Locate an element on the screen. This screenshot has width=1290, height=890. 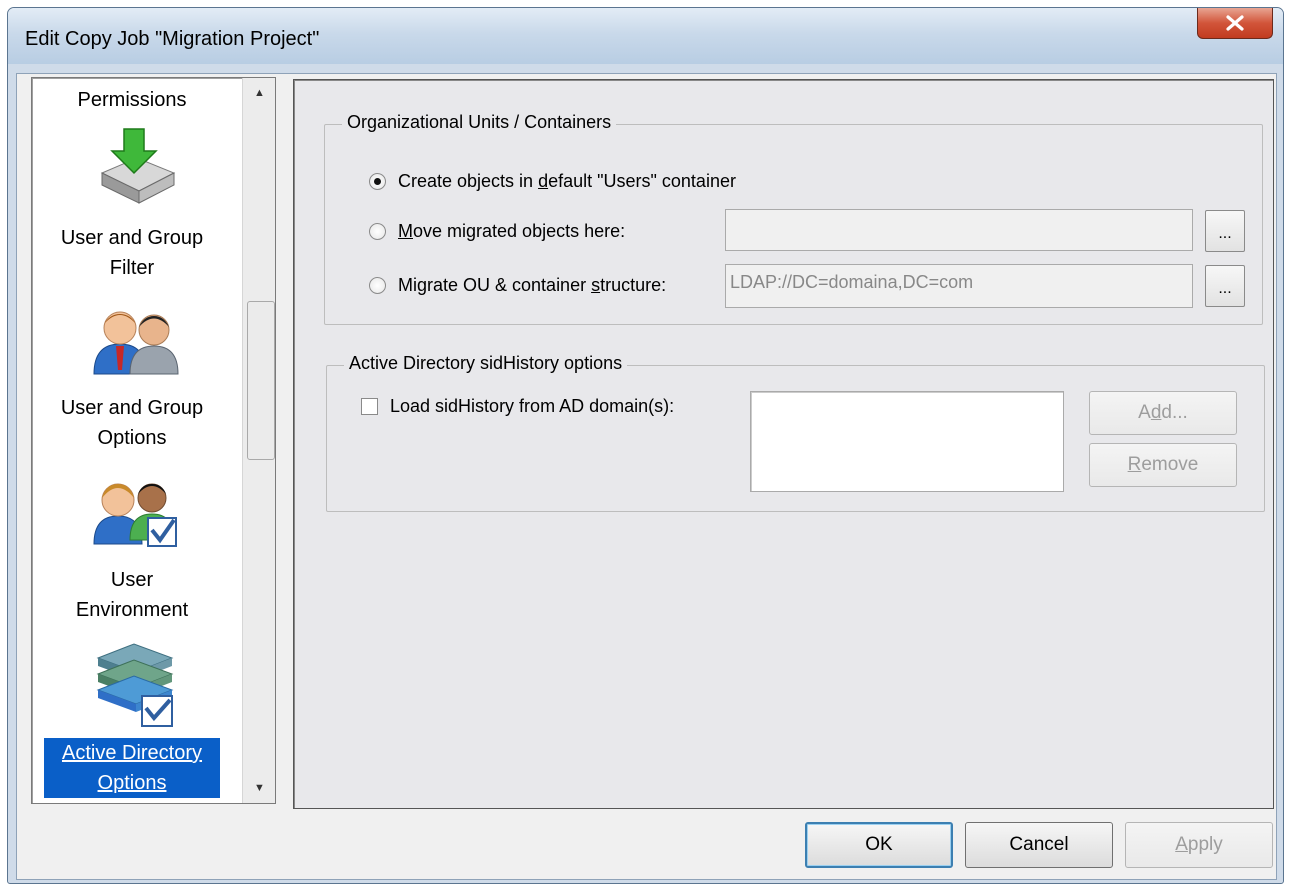
sidebar-item-user-group-options: User and Group Options is located at coordinates (132, 423).